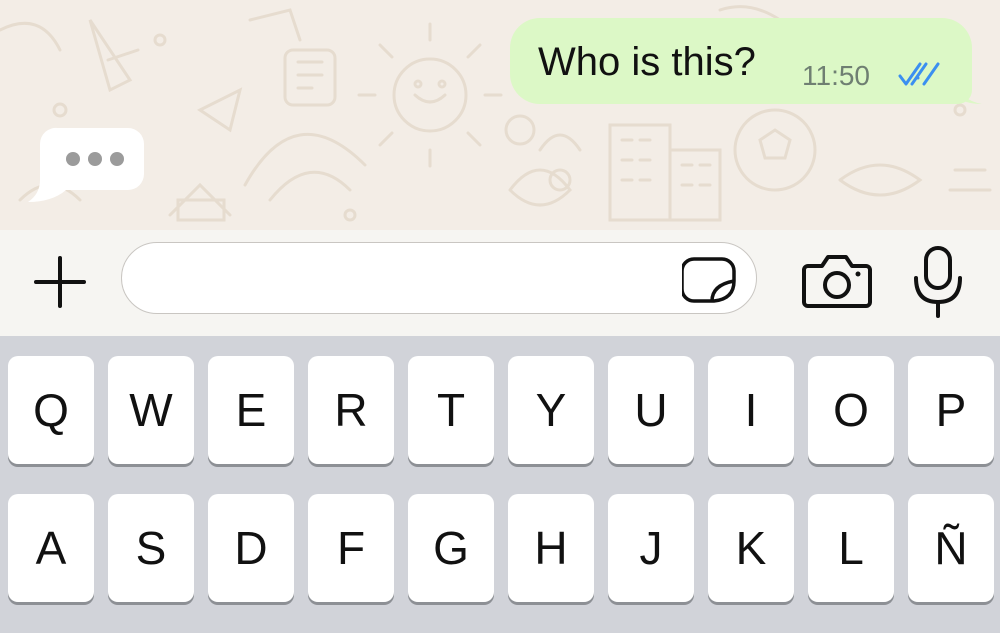 Image resolution: width=1000 pixels, height=633 pixels. I want to click on key-g: G, so click(451, 548).